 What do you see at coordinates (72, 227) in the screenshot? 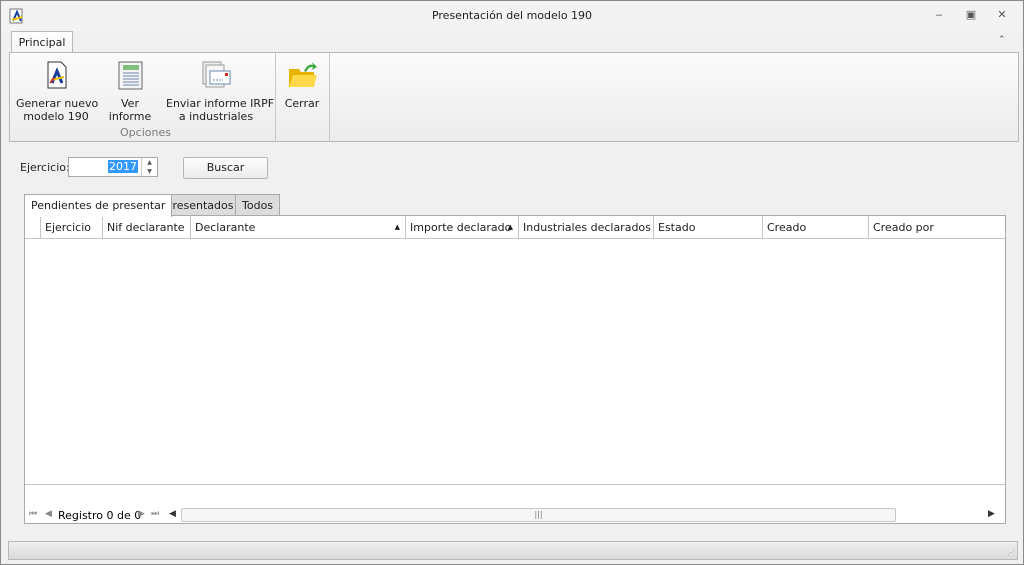
I see `col-ejercicio: Ejercicio` at bounding box center [72, 227].